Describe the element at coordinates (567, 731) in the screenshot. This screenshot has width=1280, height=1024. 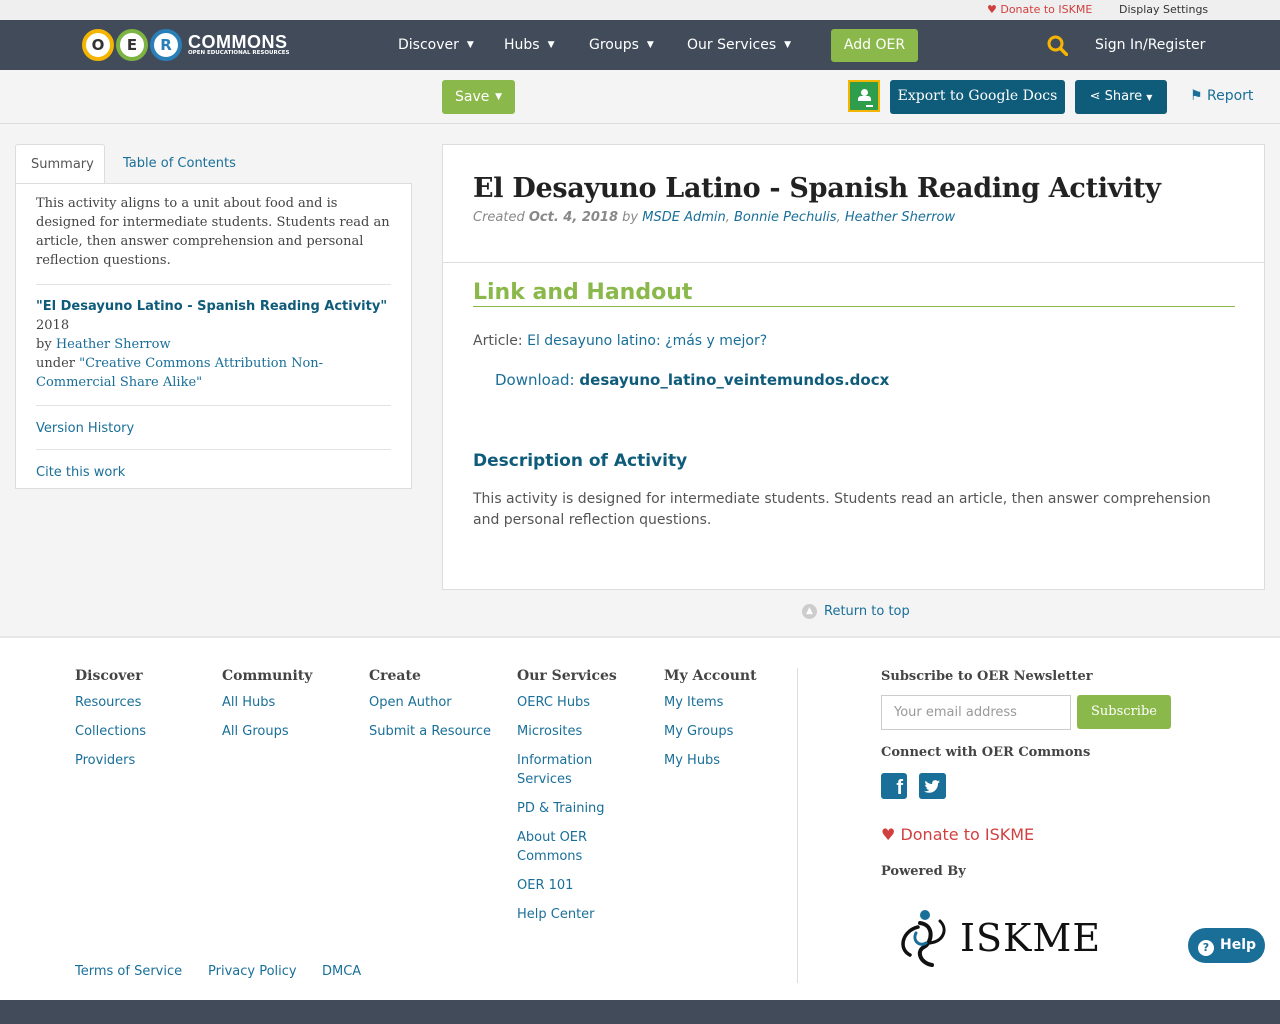
I see `footer-link: Microsites` at that location.